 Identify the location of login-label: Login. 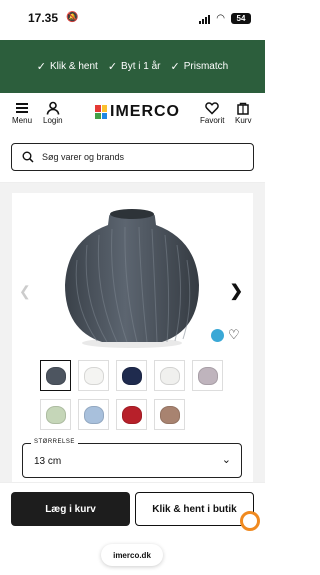
(53, 120).